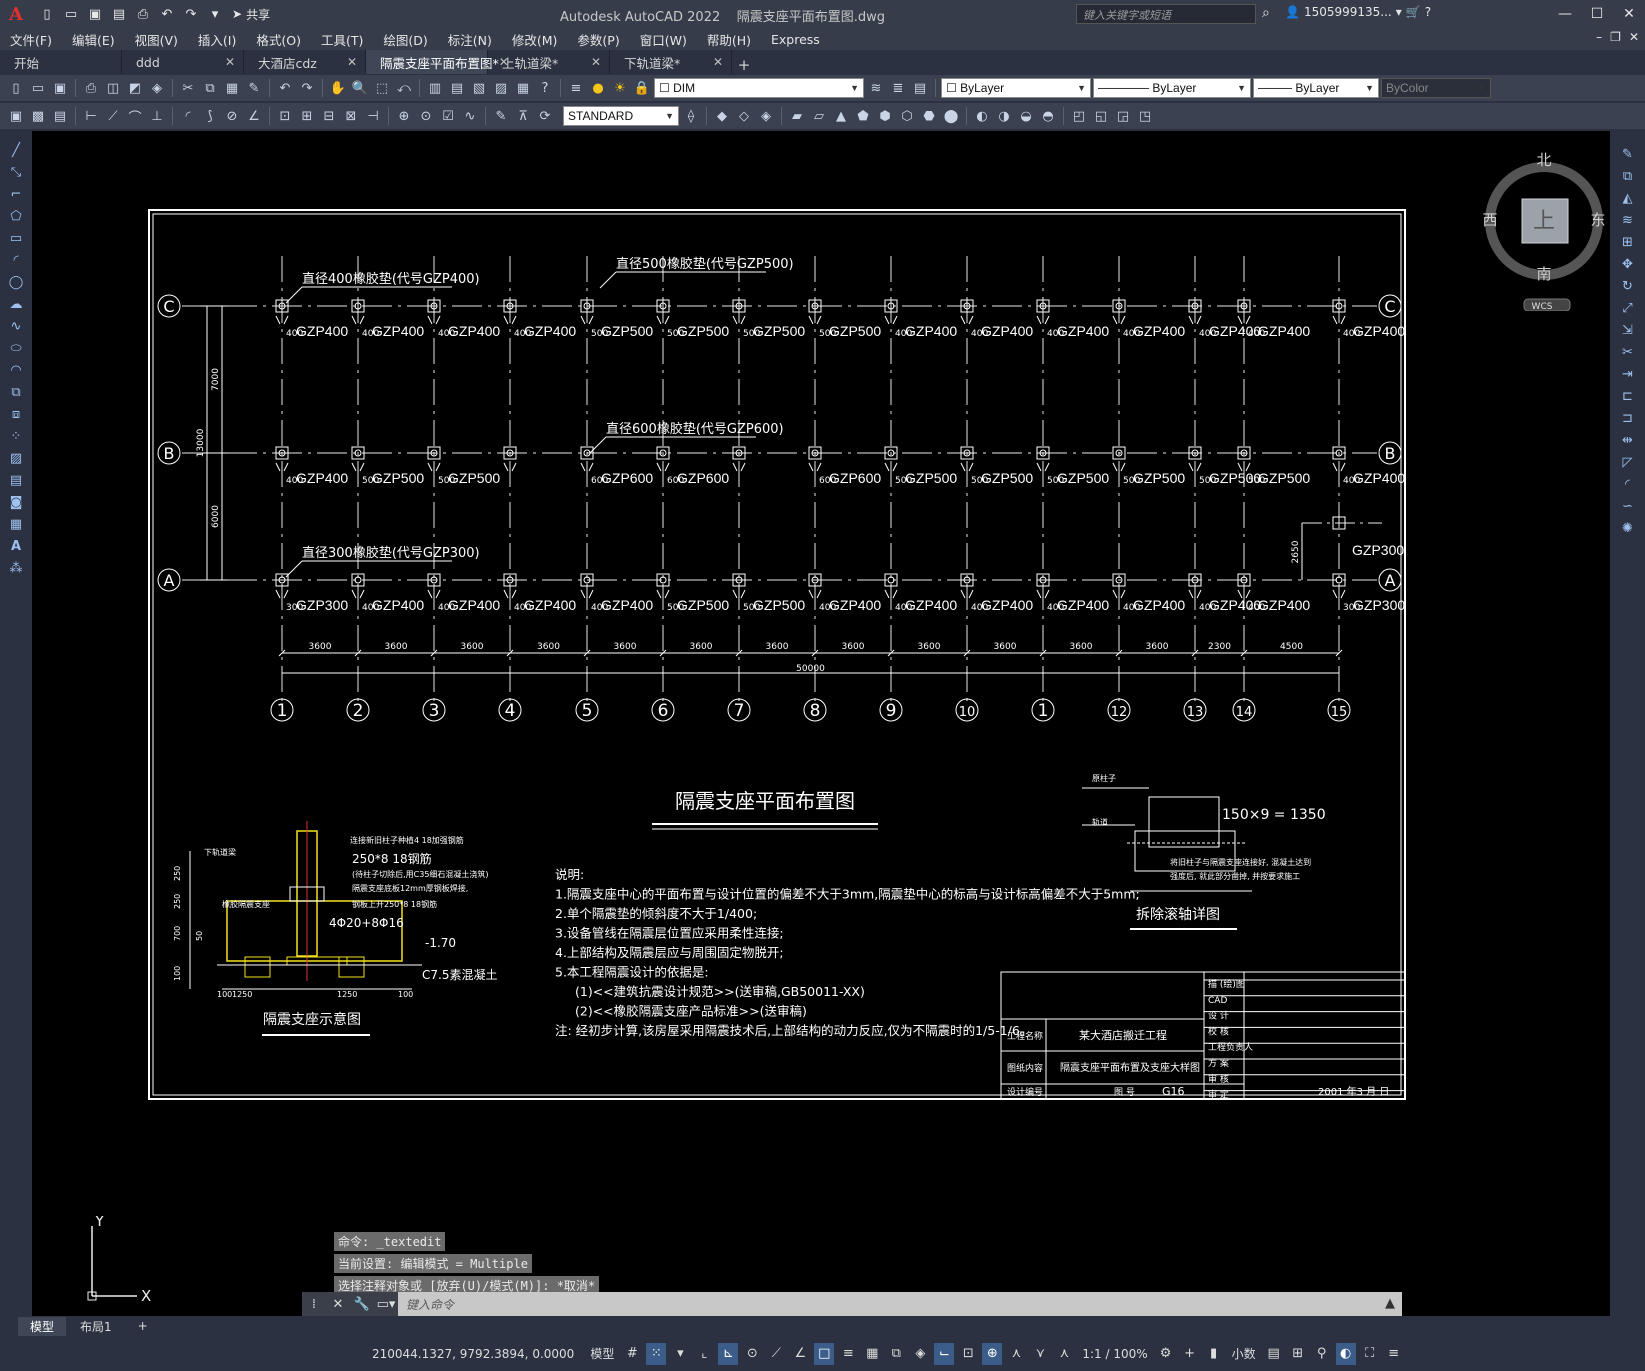 The height and width of the screenshot is (1371, 1645). What do you see at coordinates (16, 480) in the screenshot?
I see `gradient-icon: ▤` at bounding box center [16, 480].